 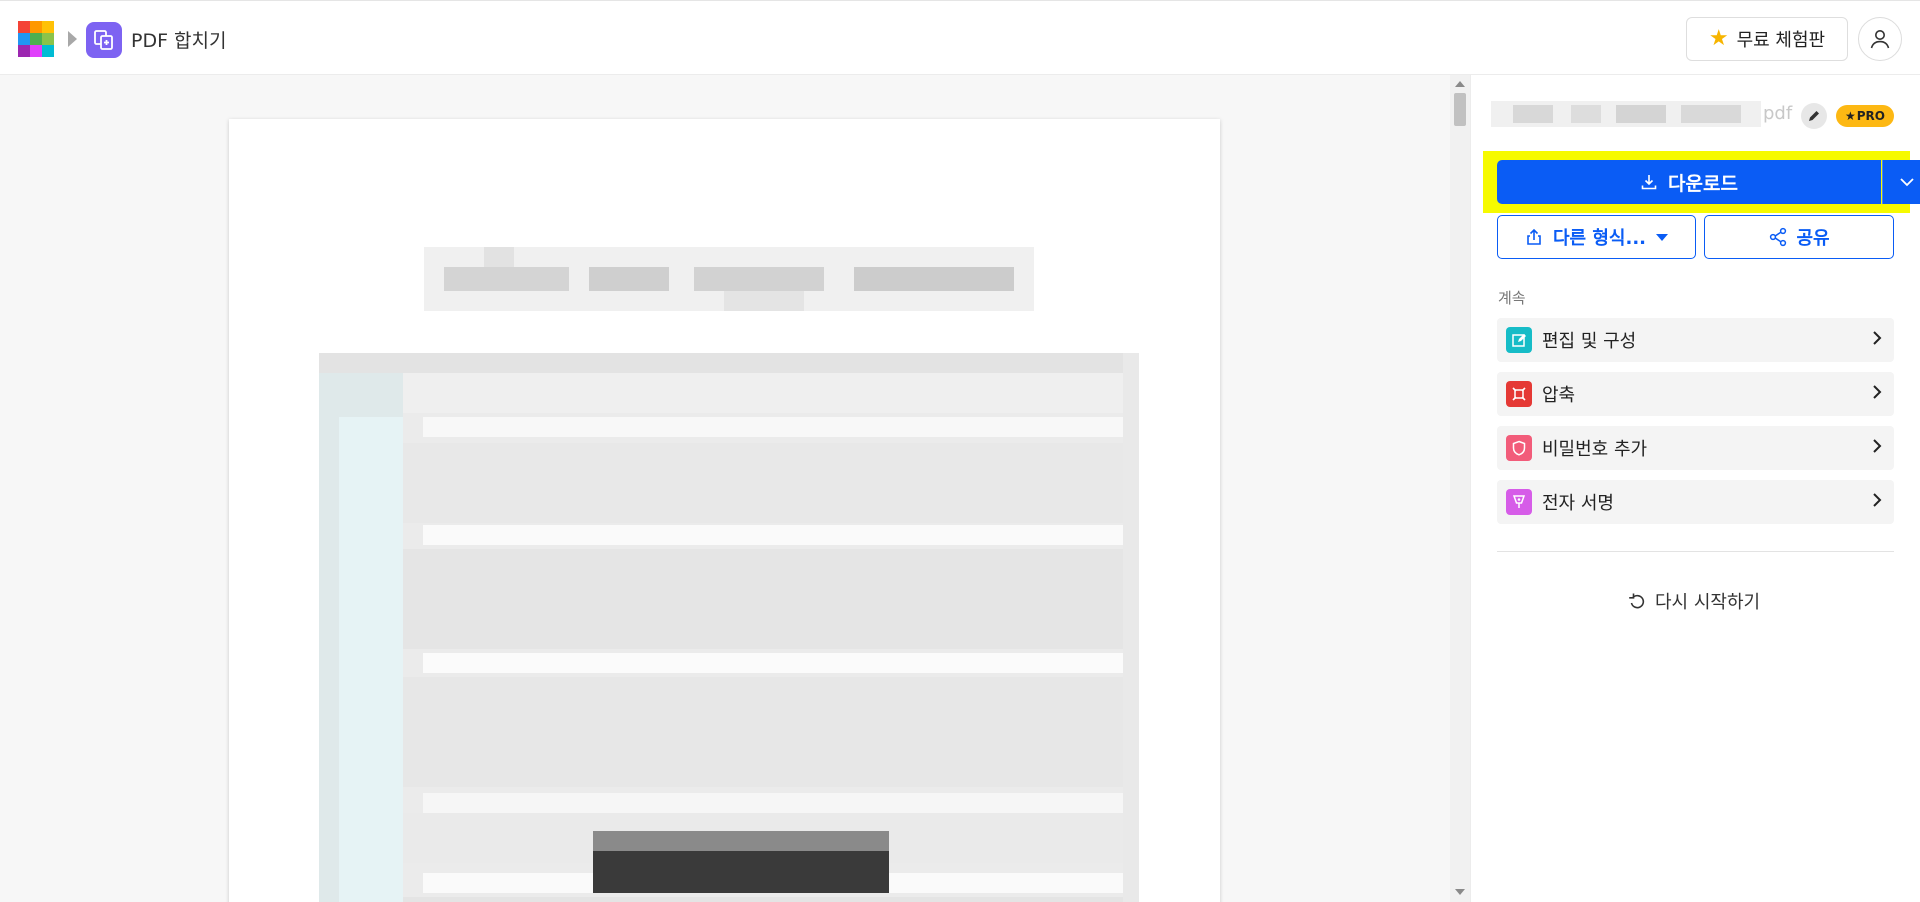 I want to click on edit-icon, so click(x=1519, y=340).